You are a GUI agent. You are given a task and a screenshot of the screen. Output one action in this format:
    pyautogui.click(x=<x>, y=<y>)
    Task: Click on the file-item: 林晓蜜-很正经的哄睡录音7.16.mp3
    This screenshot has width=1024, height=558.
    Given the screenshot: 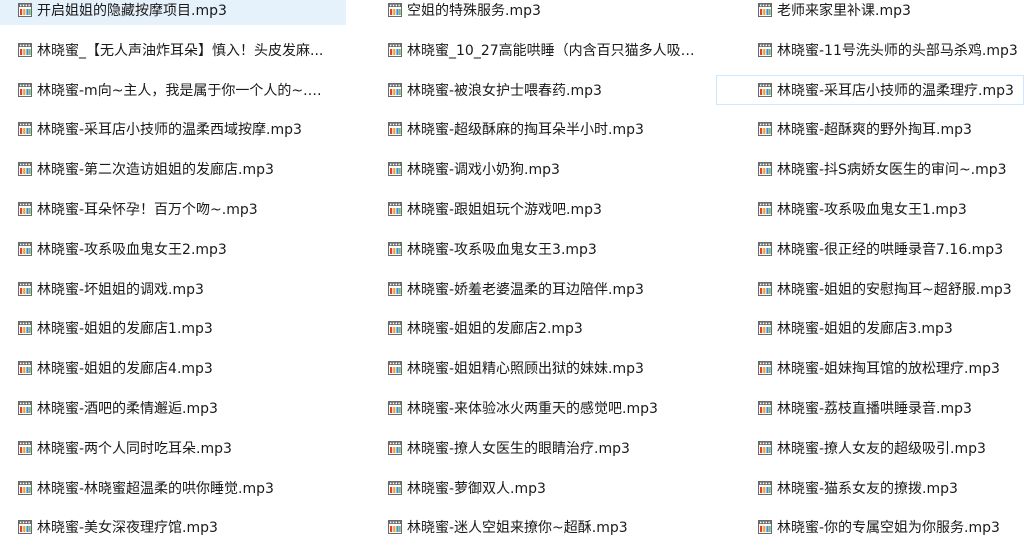 What is the action you would take?
    pyautogui.click(x=870, y=249)
    